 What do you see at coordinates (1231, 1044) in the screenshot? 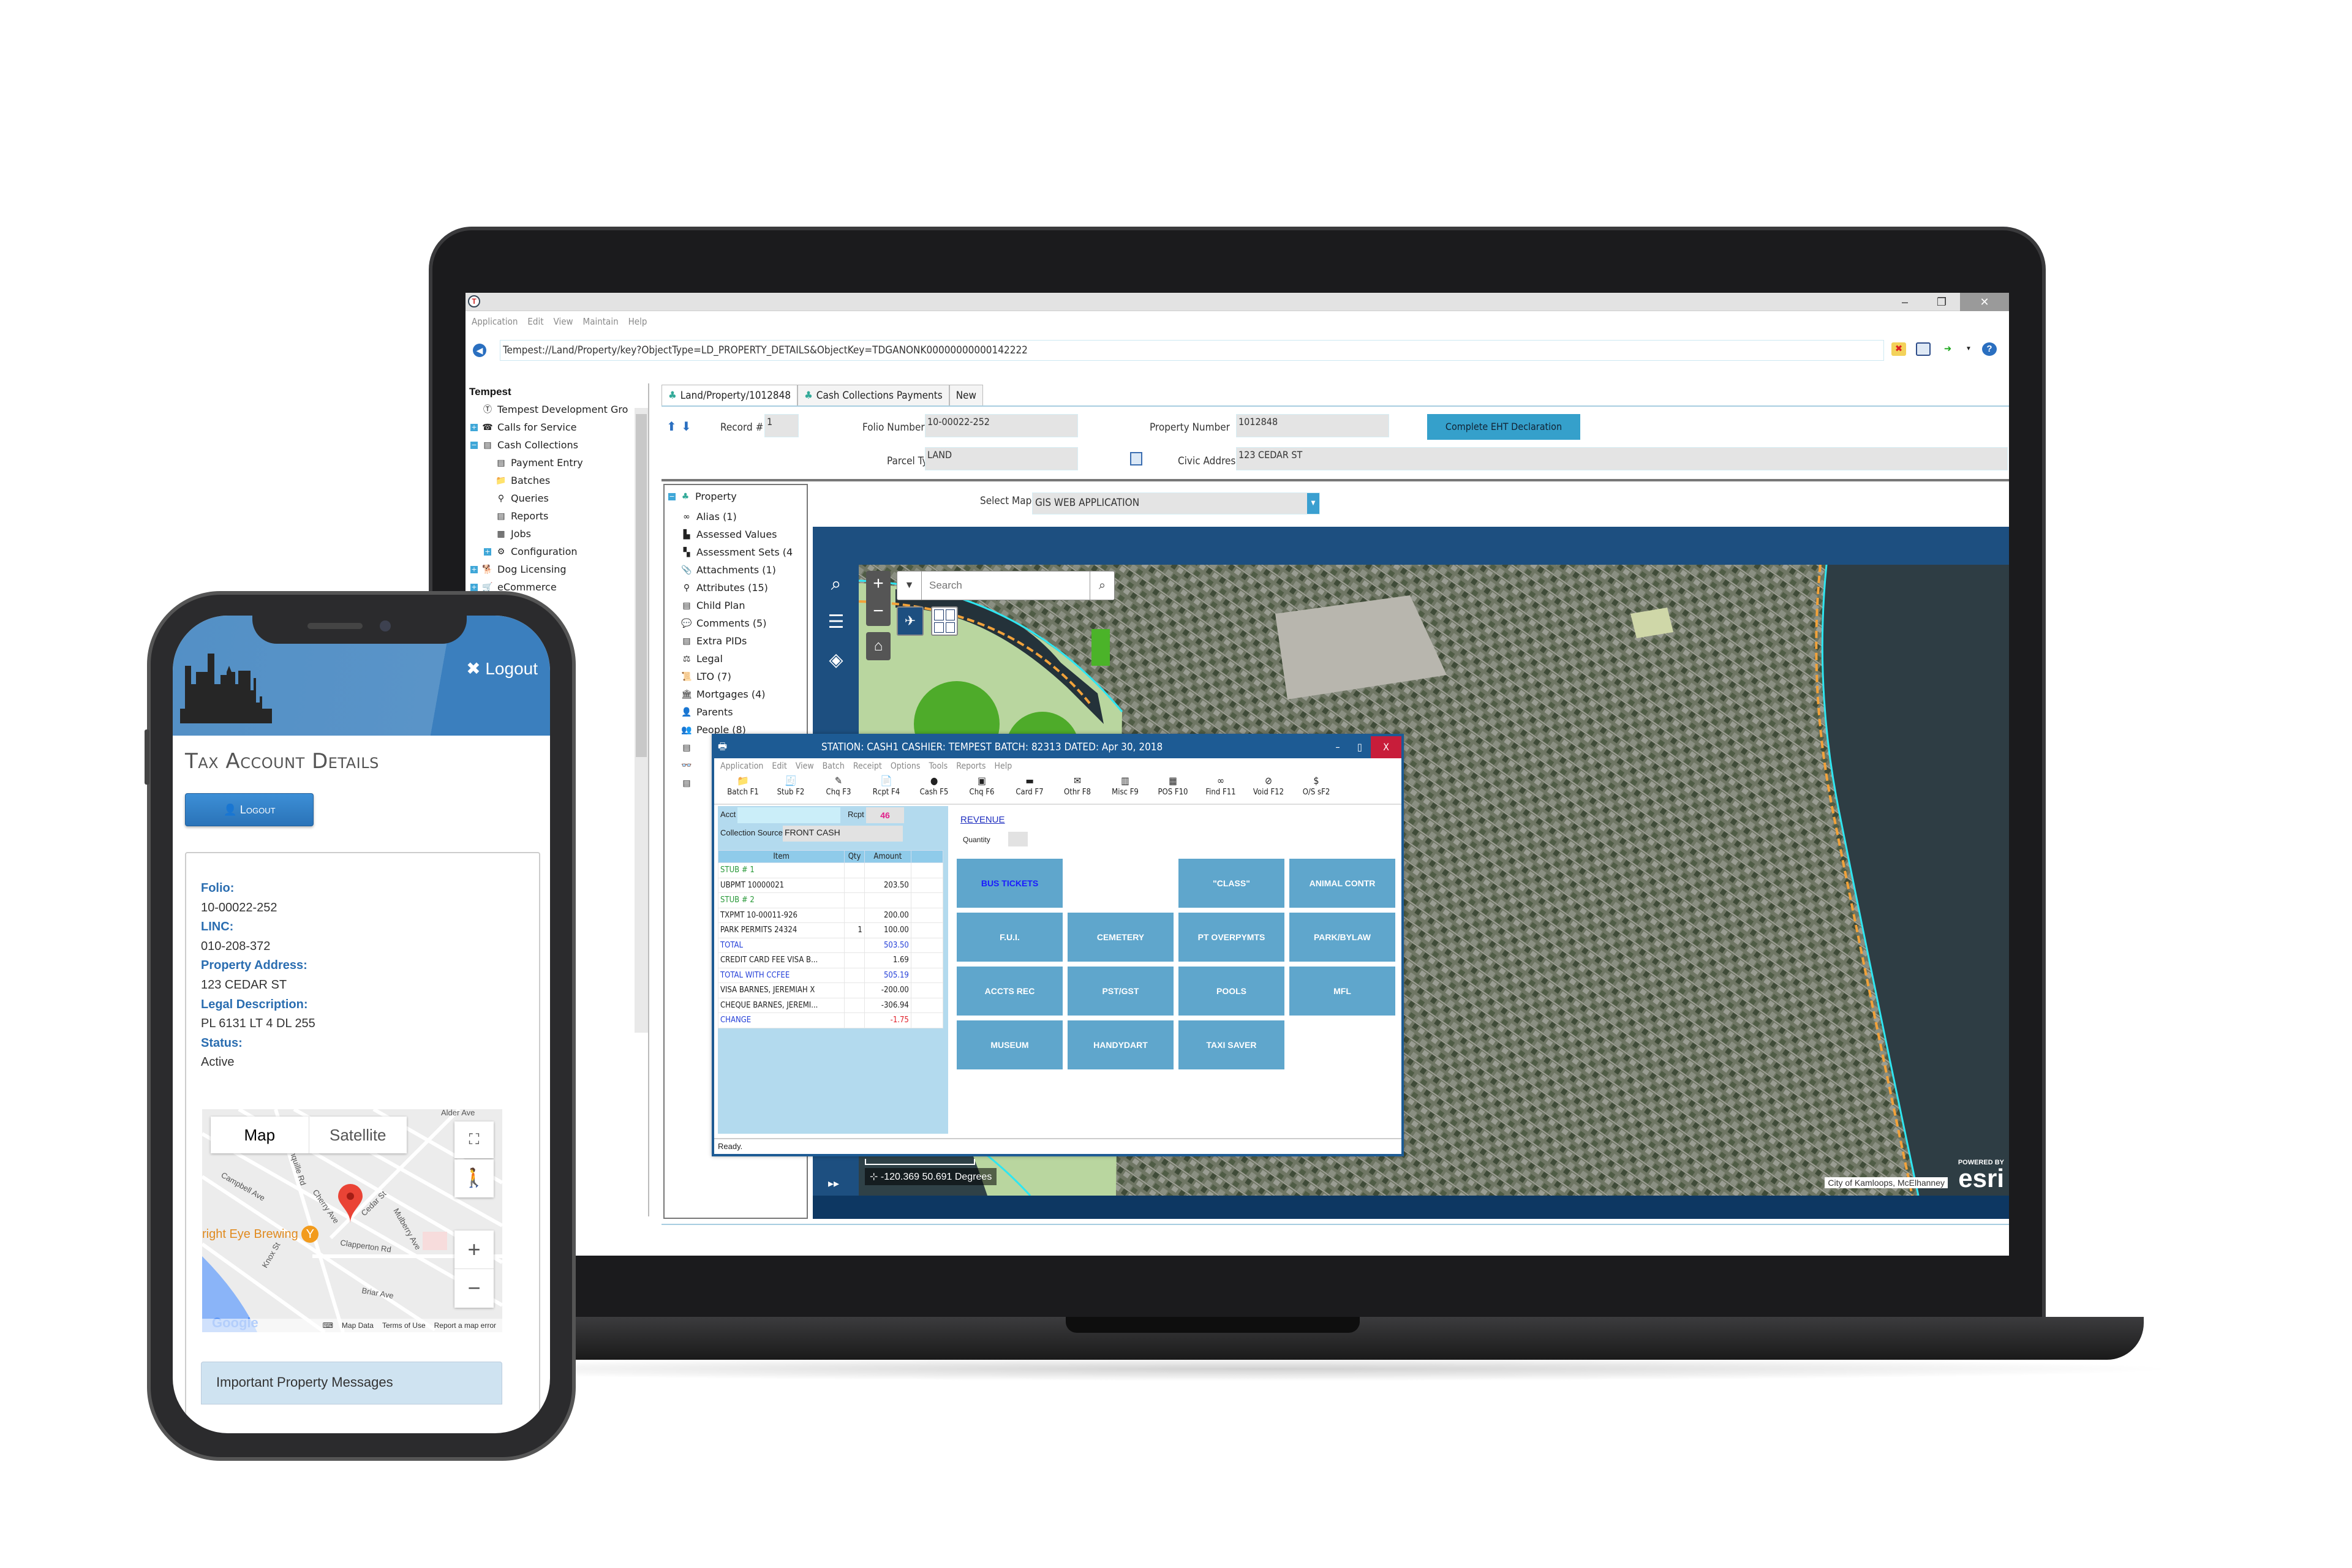
I see `revenue-button-taxi-saver: TAXI SAVER` at bounding box center [1231, 1044].